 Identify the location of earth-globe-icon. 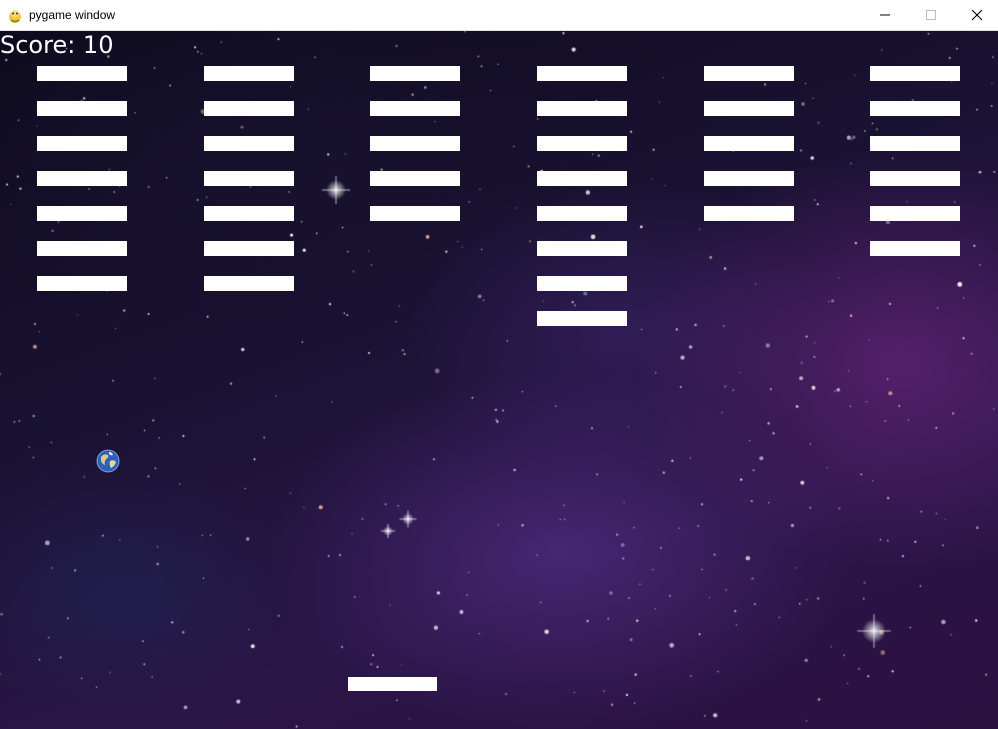
(108, 461).